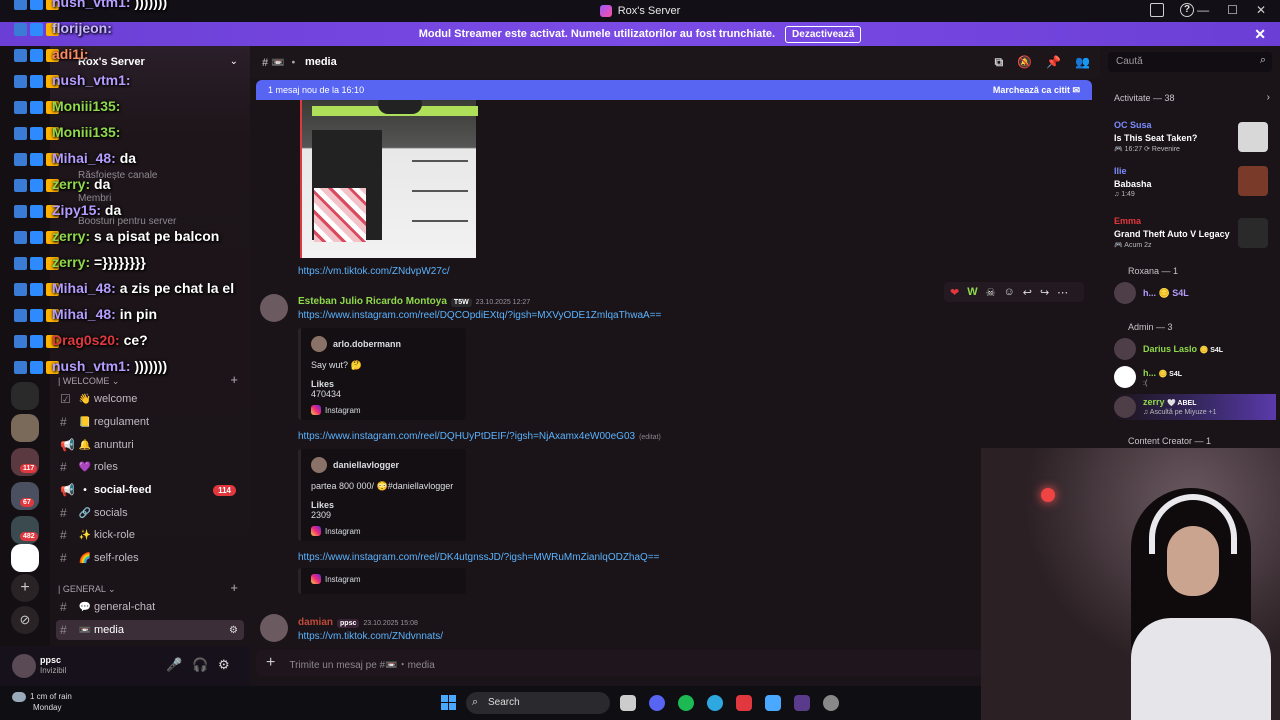  What do you see at coordinates (224, 665) in the screenshot?
I see `settings-gear-icon: ⚙` at bounding box center [224, 665].